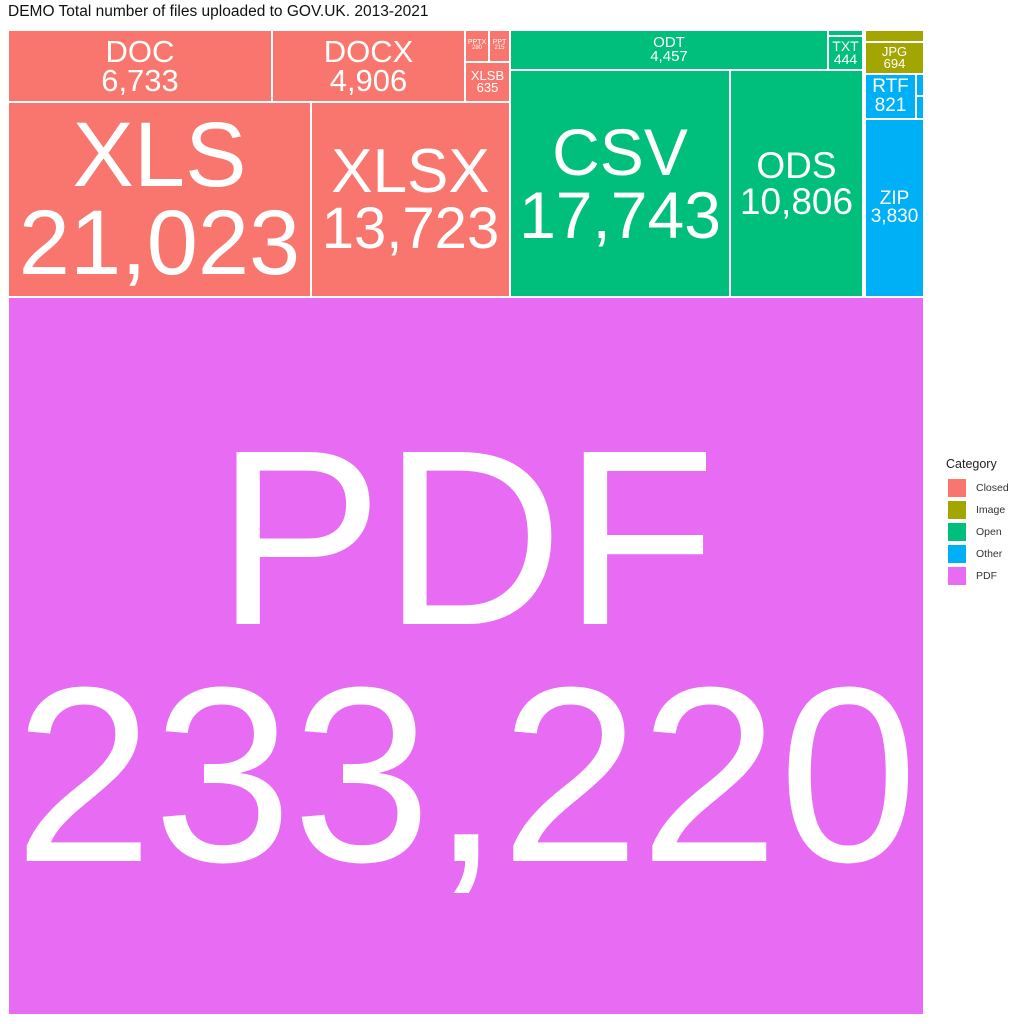  I want to click on tile-value: 10,806, so click(796, 201).